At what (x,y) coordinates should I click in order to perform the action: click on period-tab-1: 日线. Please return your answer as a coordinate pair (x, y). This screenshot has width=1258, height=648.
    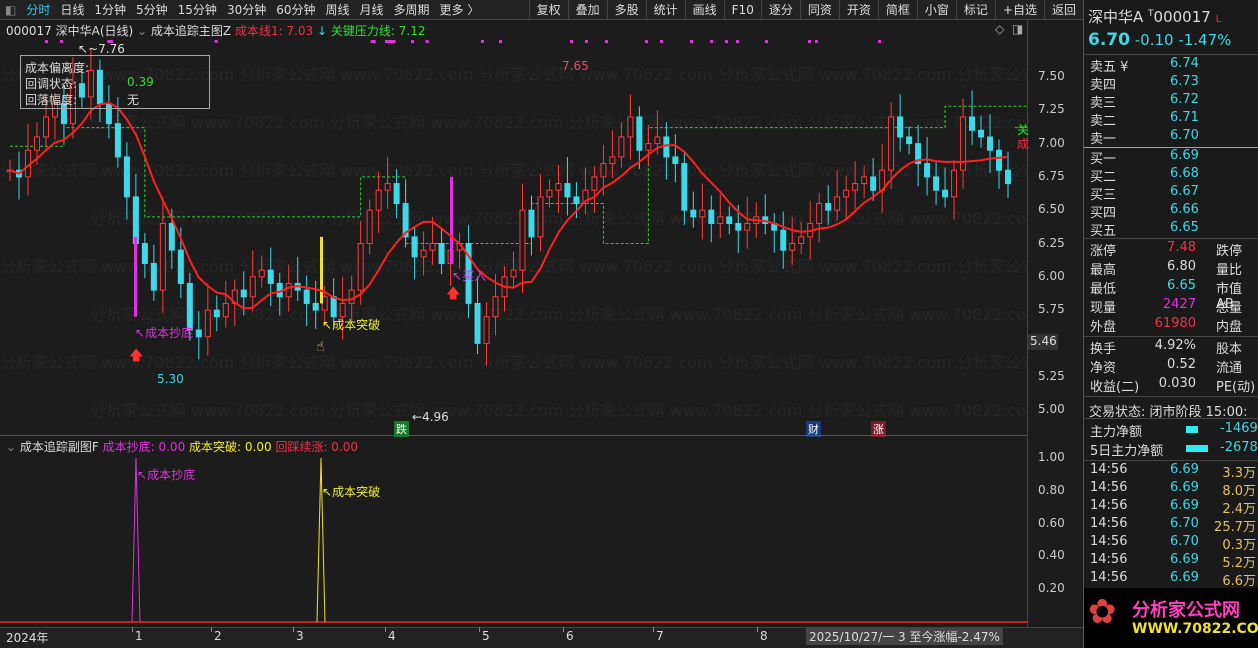
    Looking at the image, I should click on (72, 9).